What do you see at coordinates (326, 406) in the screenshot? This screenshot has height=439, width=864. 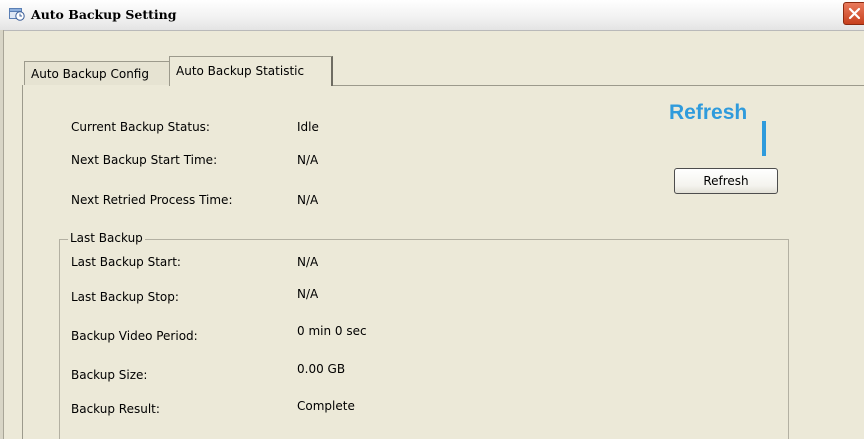 I see `backup-result-value: Complete` at bounding box center [326, 406].